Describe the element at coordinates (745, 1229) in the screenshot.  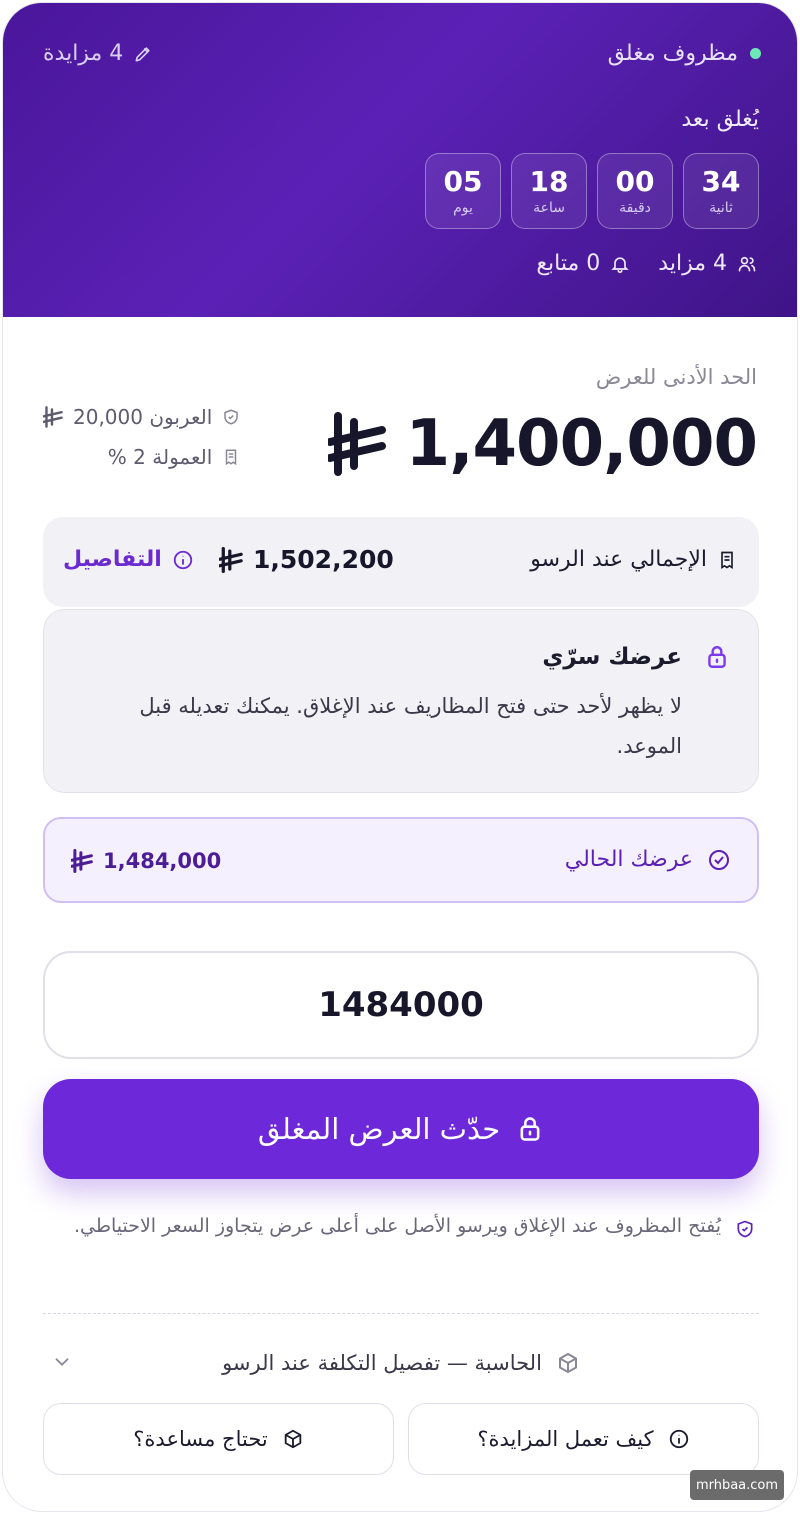
I see `shield-check-icon` at that location.